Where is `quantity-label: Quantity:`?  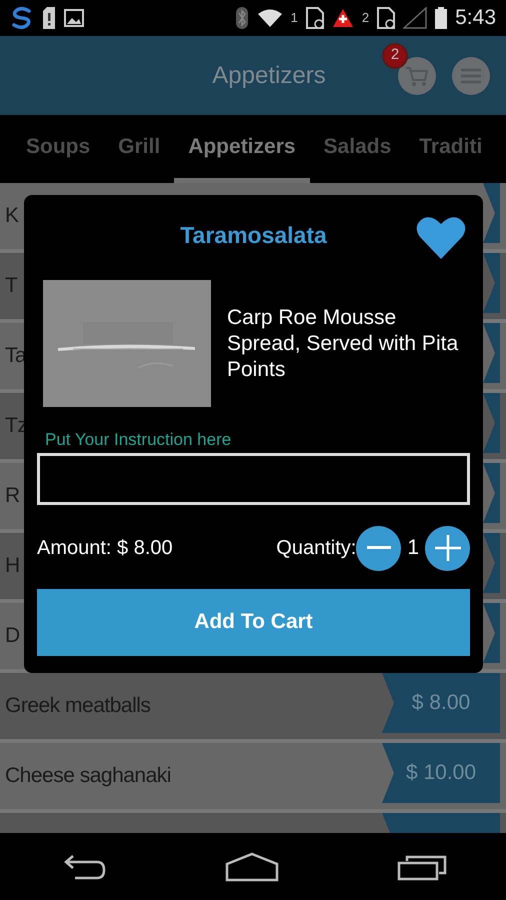 quantity-label: Quantity: is located at coordinates (316, 548).